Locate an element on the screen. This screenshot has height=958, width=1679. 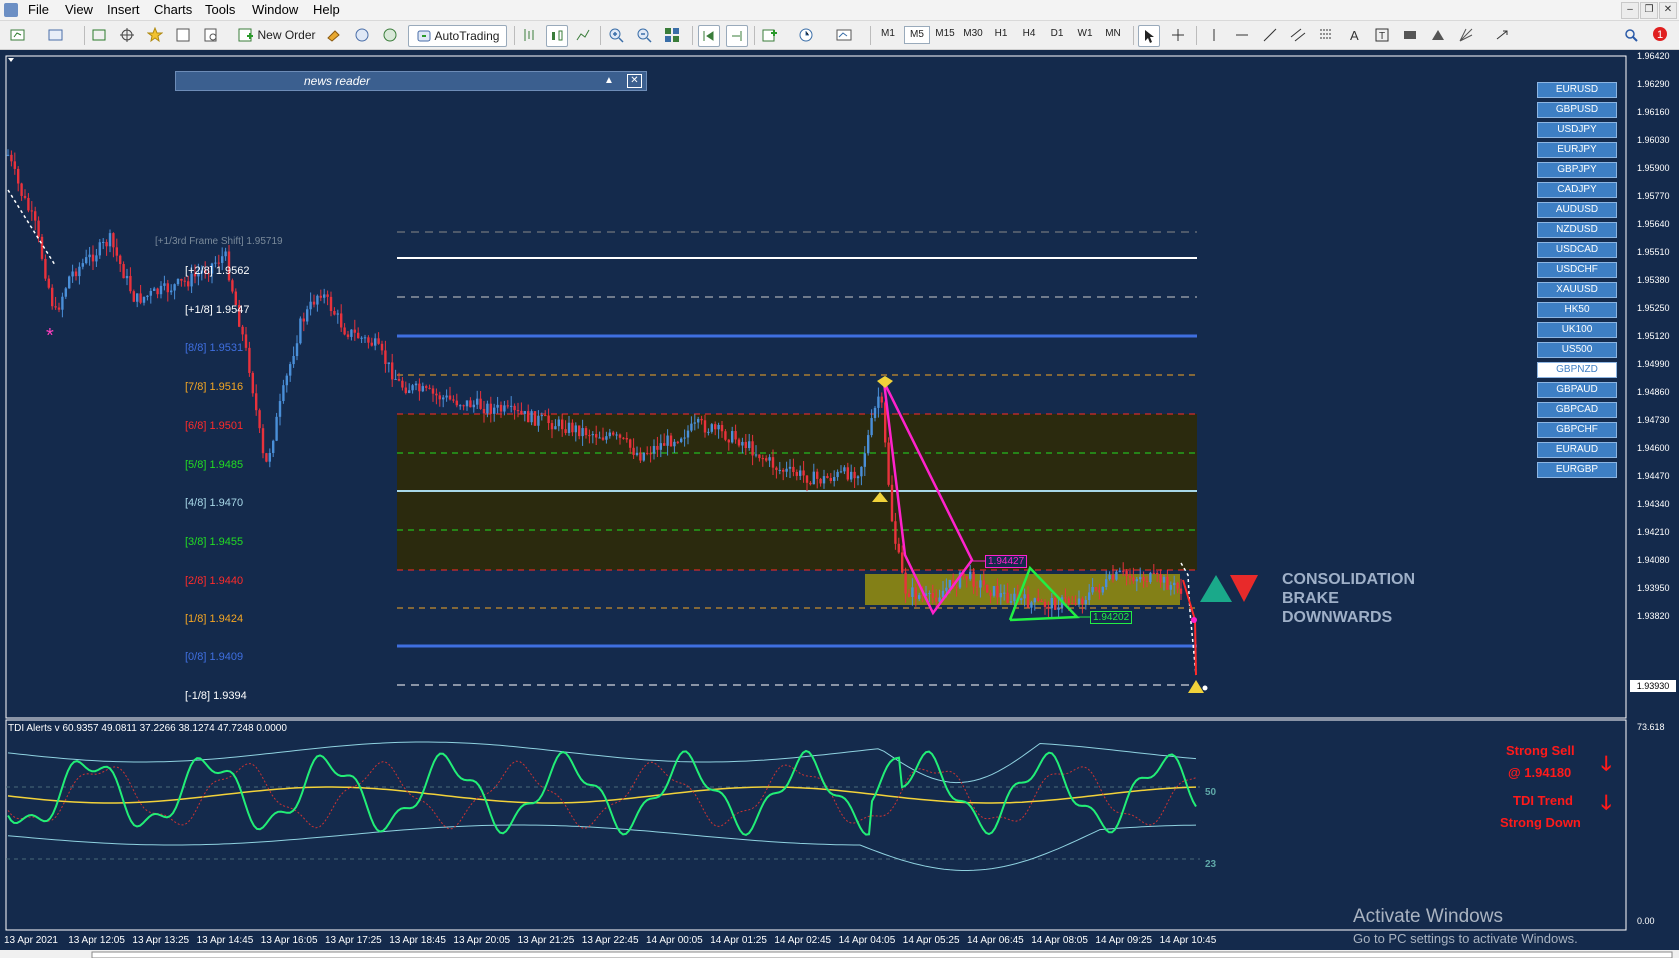
indicators-icon is located at coordinates (770, 35).